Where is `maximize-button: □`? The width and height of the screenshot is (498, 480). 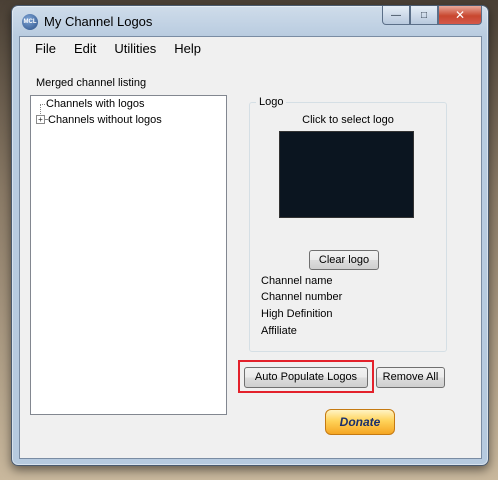 maximize-button: □ is located at coordinates (424, 15).